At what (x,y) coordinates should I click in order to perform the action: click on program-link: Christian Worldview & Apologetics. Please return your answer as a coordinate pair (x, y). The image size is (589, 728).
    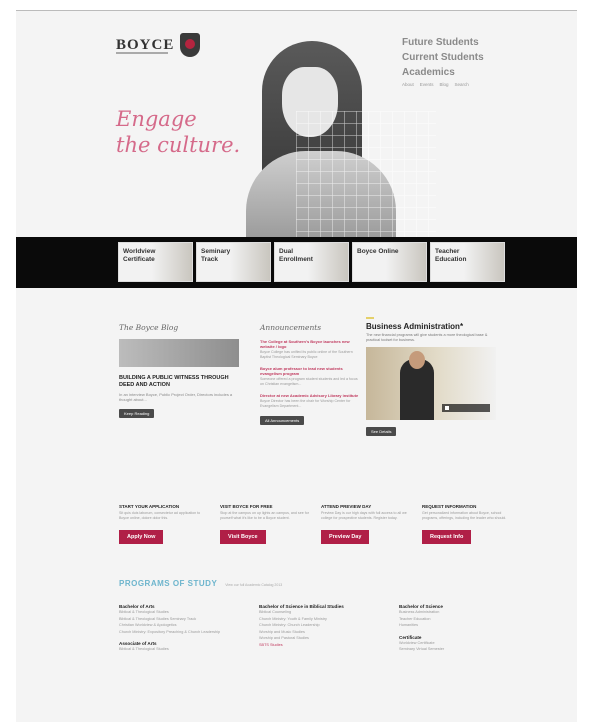
    Looking at the image, I should click on (174, 625).